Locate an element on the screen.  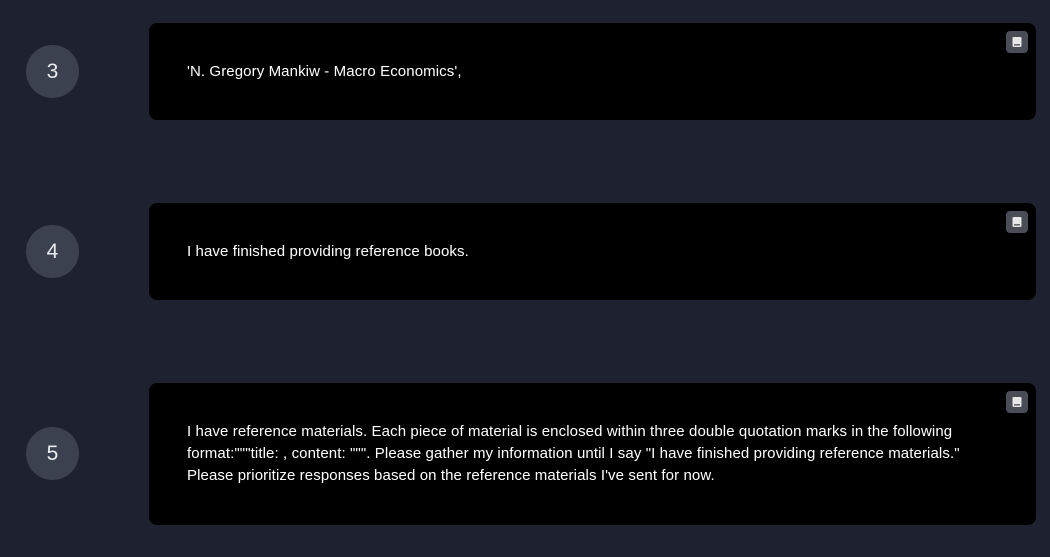
message-text: 'N. Gregory Mankiw - Macro Economics', is located at coordinates (324, 71).